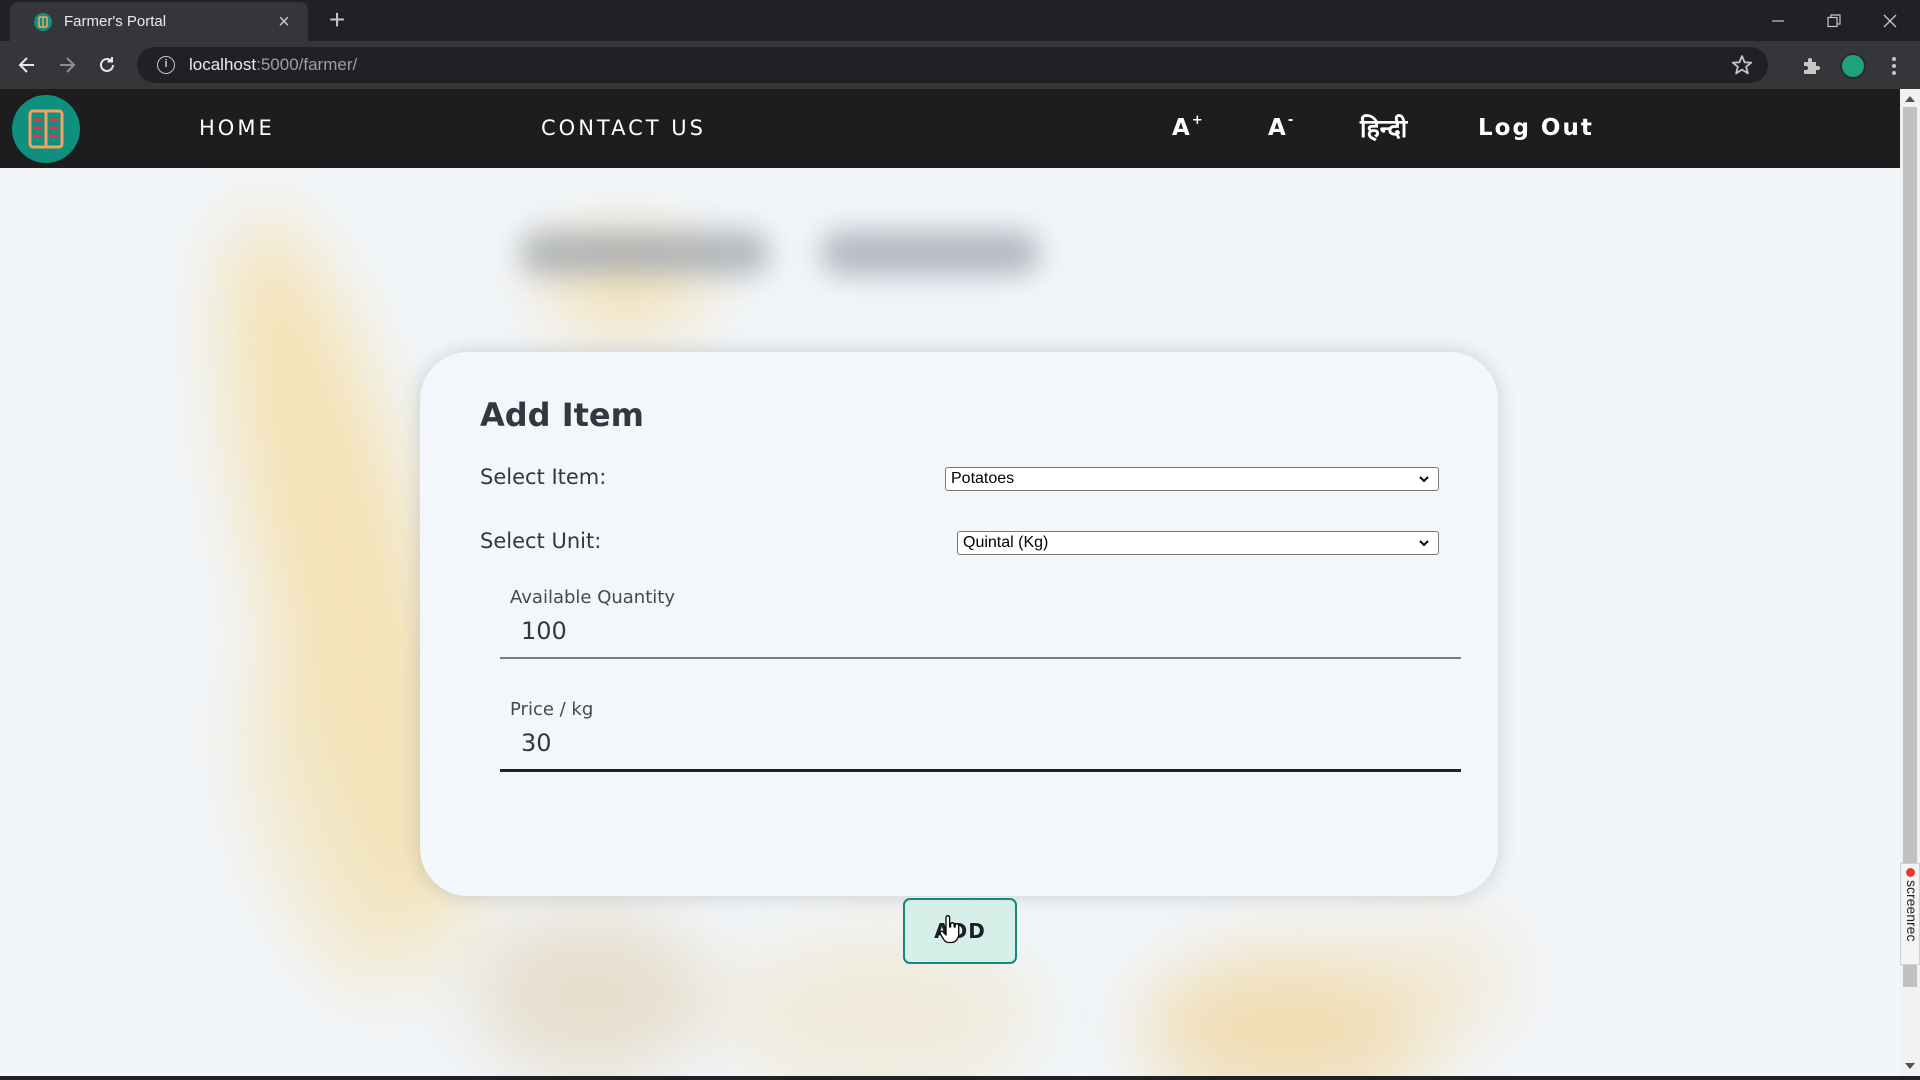  I want to click on price-label: Price / kg, so click(552, 709).